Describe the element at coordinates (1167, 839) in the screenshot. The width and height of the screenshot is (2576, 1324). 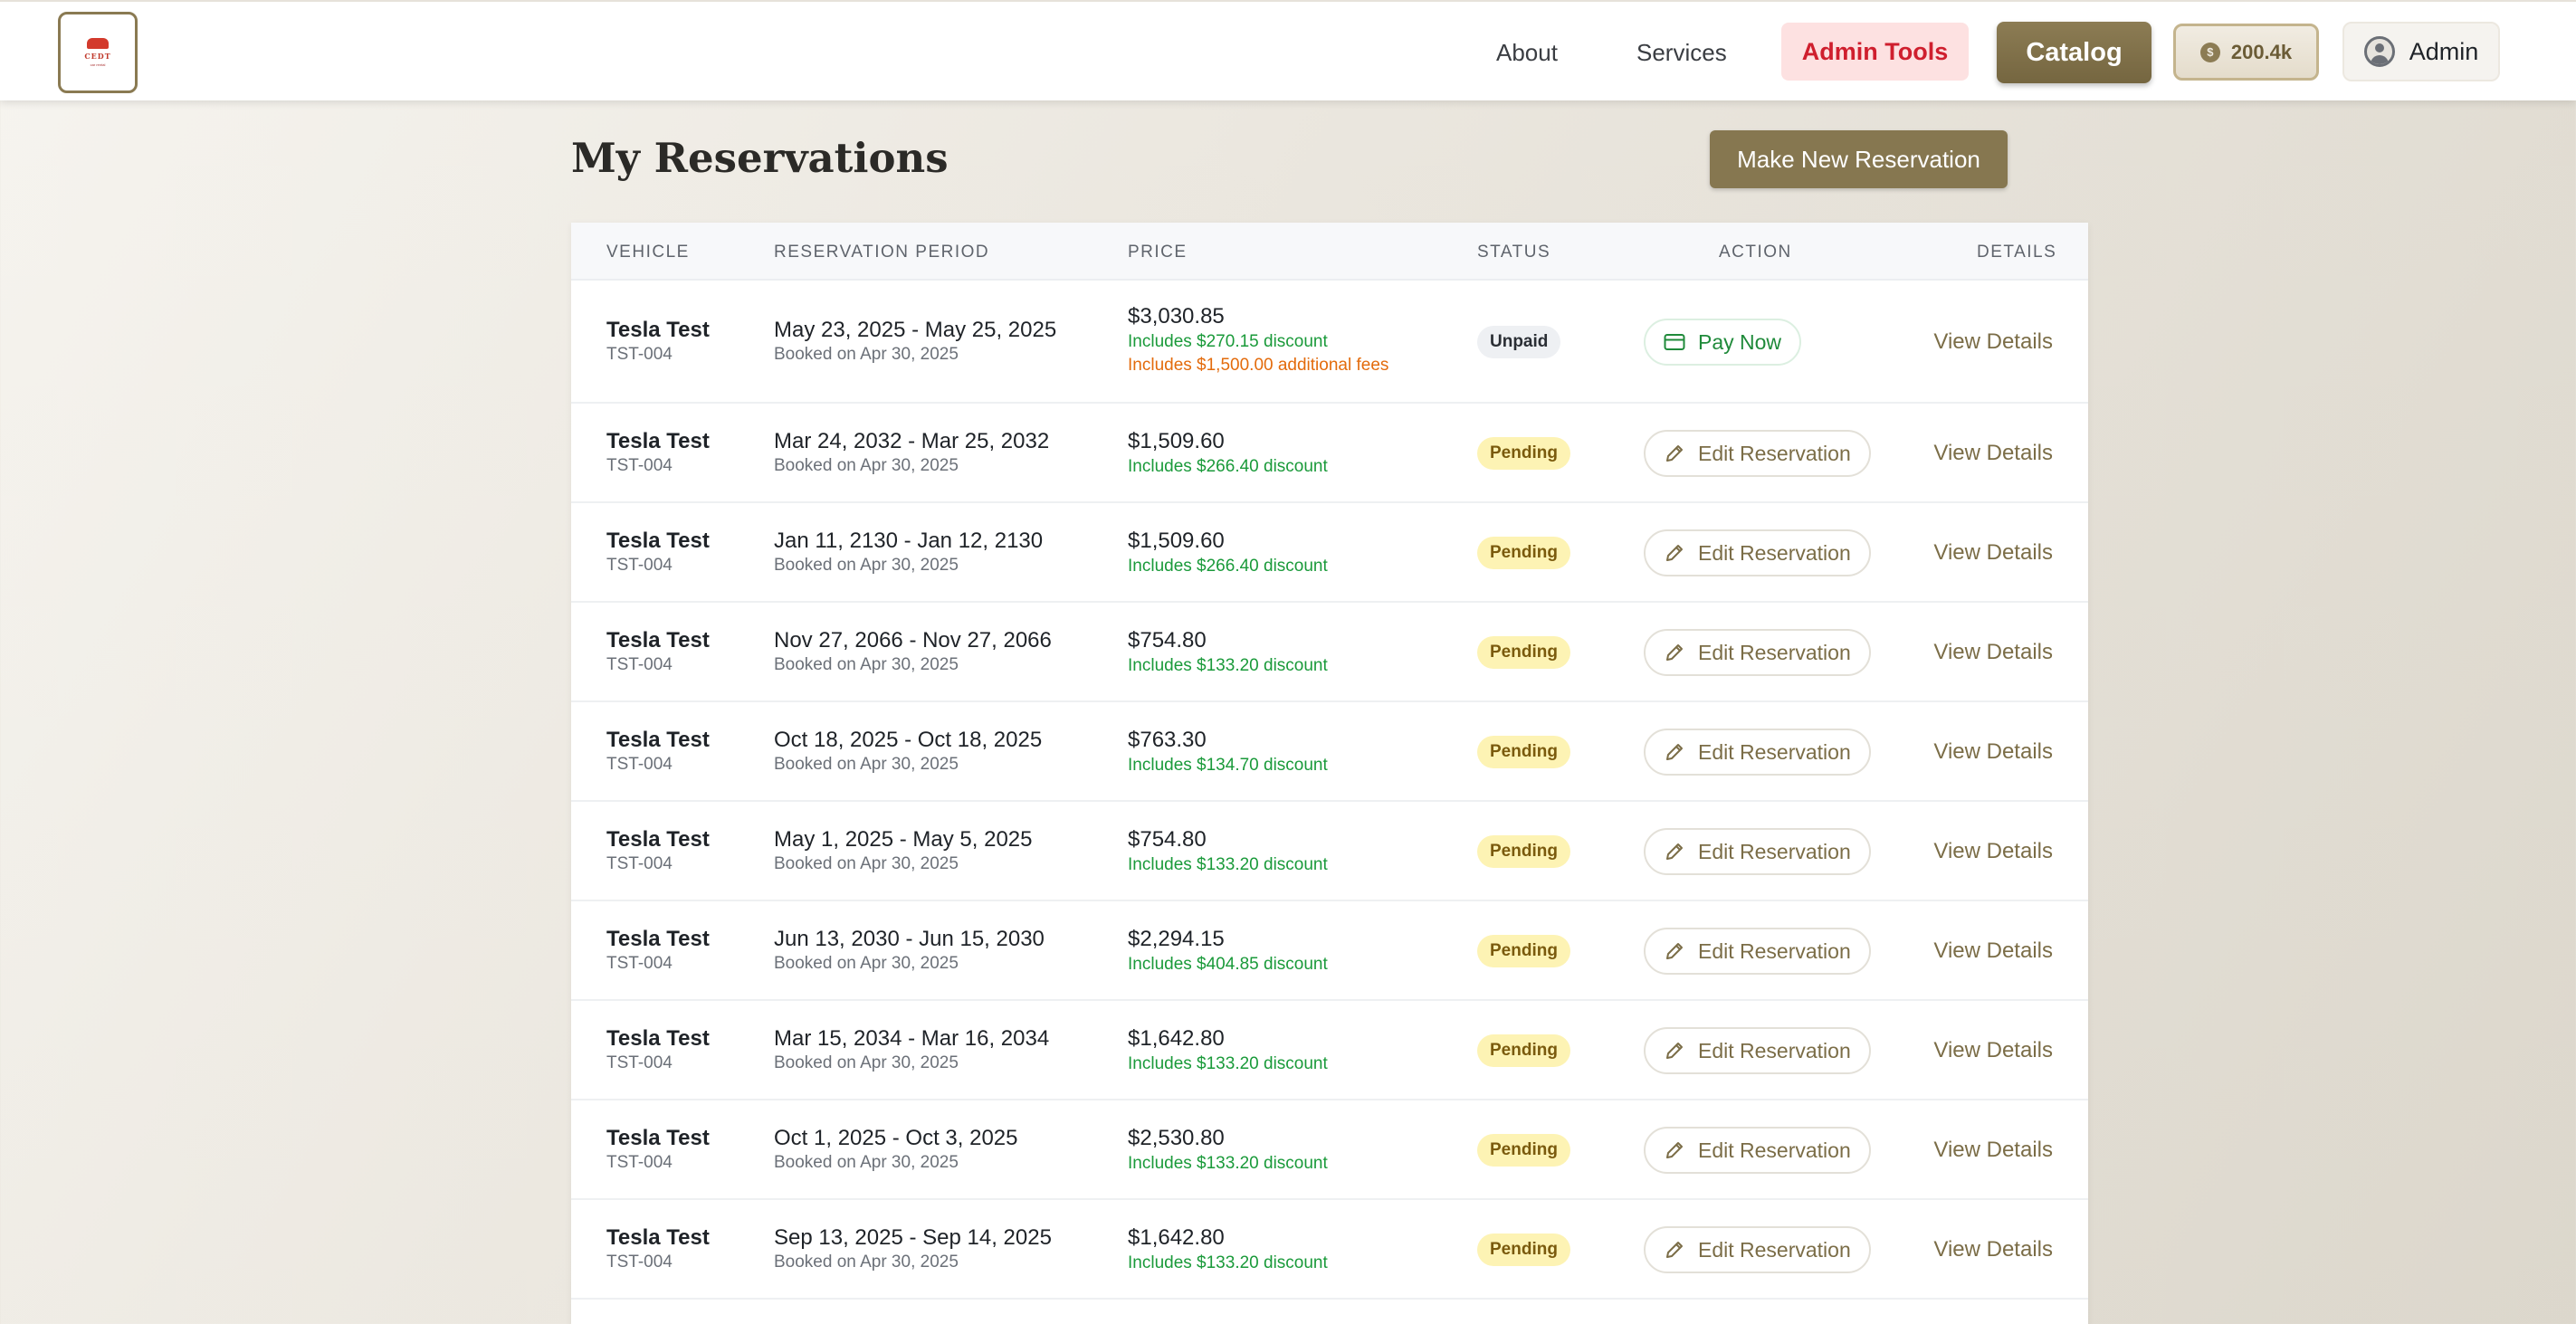
I see `price-total: $754.80` at that location.